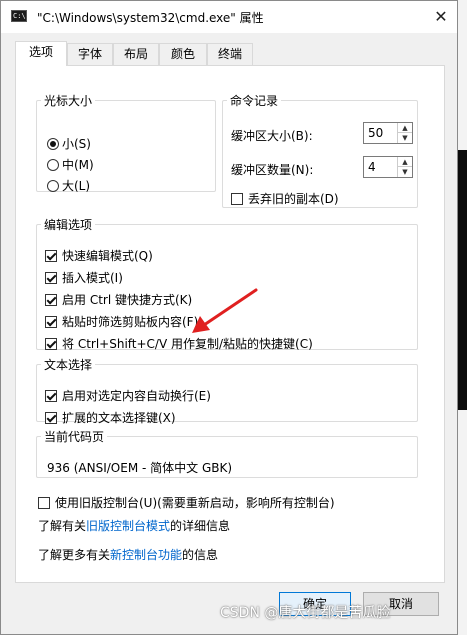 This screenshot has height=635, width=467. What do you see at coordinates (69, 143) in the screenshot?
I see `radio-cursor-small: 小(S)` at bounding box center [69, 143].